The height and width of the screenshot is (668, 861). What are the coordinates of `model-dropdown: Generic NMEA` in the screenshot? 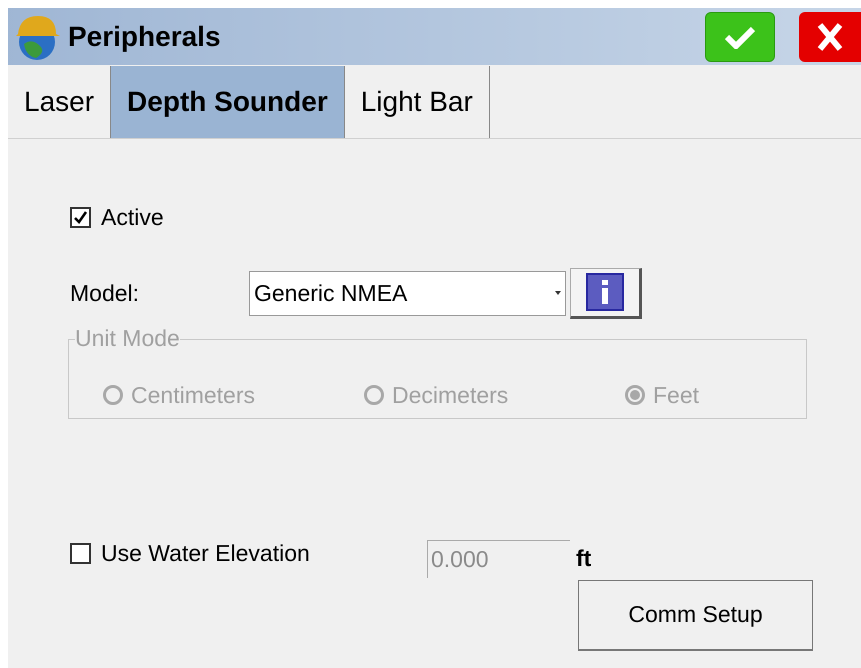 It's located at (407, 293).